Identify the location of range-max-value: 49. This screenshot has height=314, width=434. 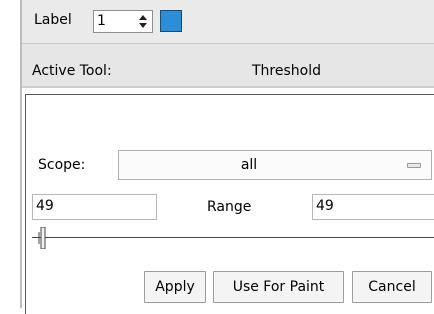
(325, 206).